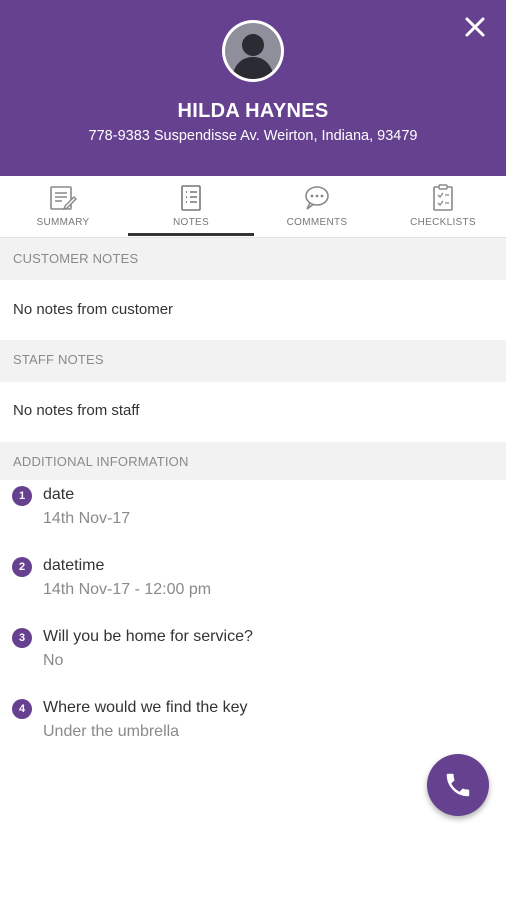  What do you see at coordinates (53, 660) in the screenshot?
I see `info-value: No` at bounding box center [53, 660].